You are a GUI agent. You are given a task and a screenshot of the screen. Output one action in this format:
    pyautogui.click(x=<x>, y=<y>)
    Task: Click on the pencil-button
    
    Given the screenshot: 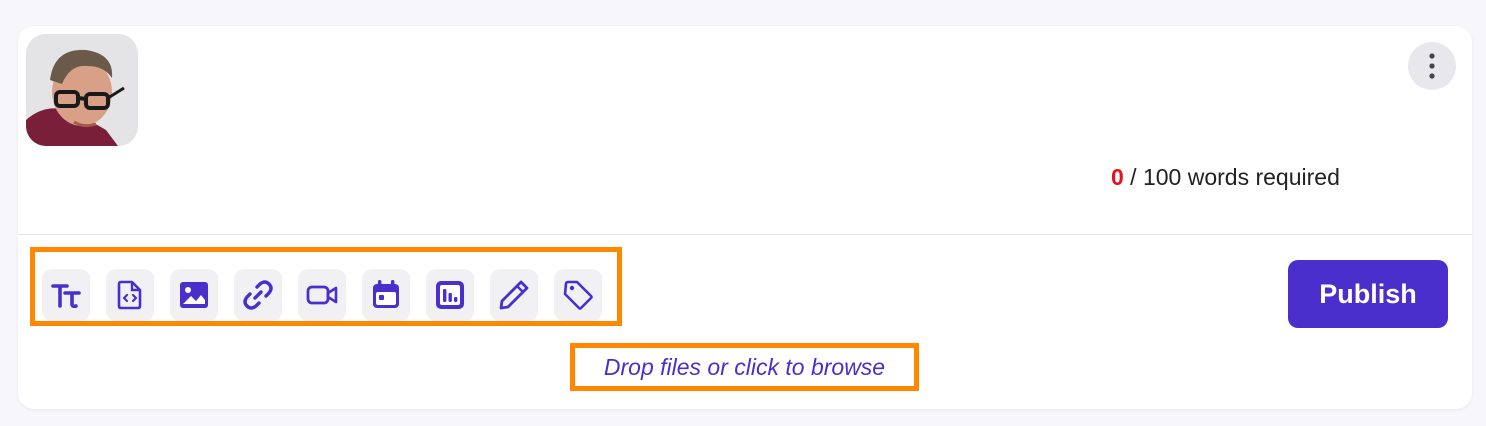 What is the action you would take?
    pyautogui.click(x=514, y=295)
    